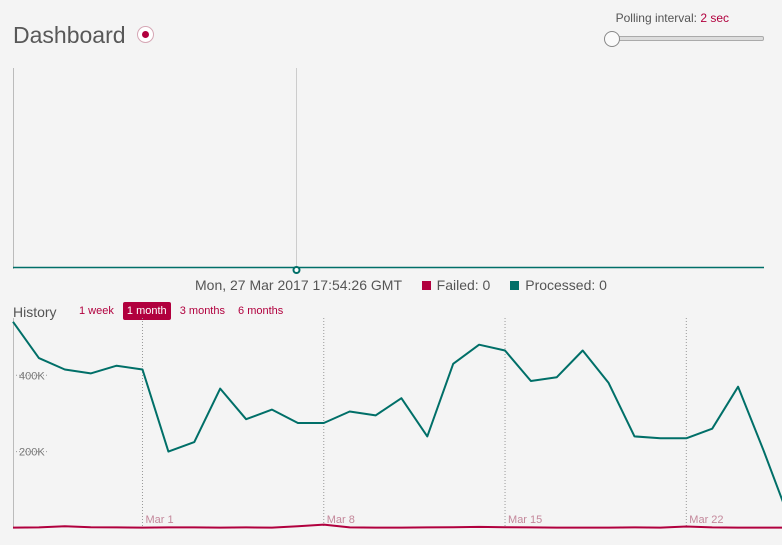  I want to click on polling-interval-slider, so click(684, 39).